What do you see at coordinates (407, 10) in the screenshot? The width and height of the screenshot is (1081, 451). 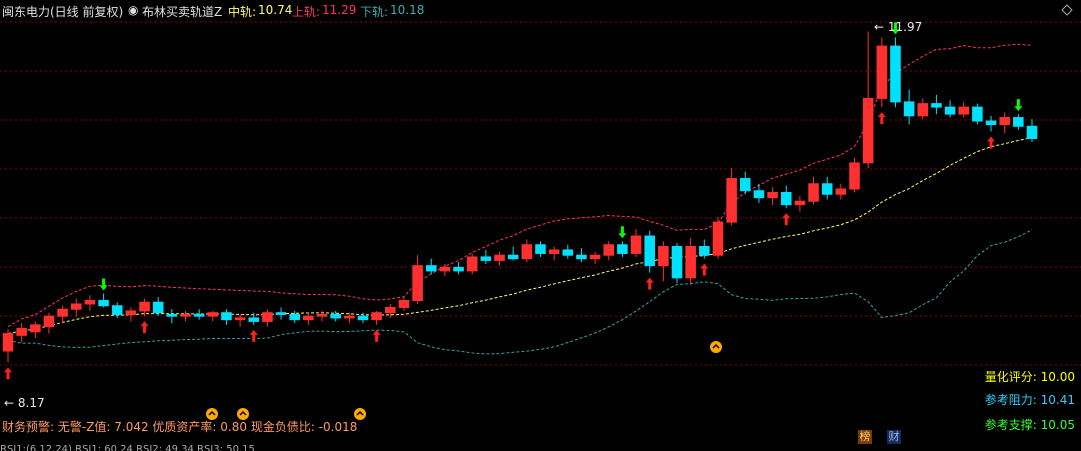 I see `lower-value: 10.18` at bounding box center [407, 10].